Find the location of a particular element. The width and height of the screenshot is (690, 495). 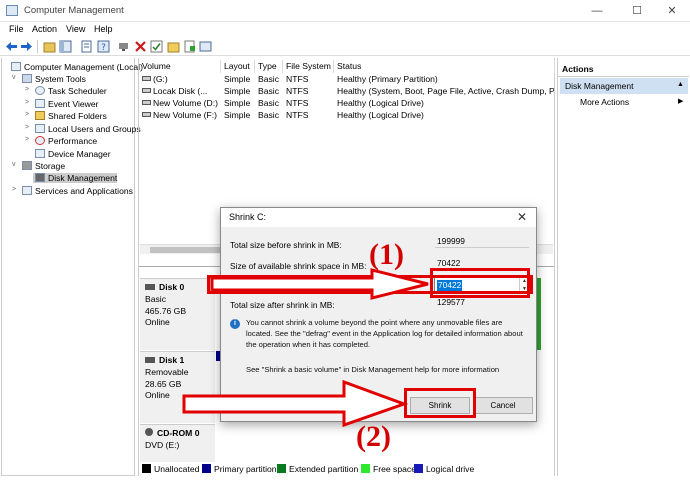

view-icon is located at coordinates (205, 46).